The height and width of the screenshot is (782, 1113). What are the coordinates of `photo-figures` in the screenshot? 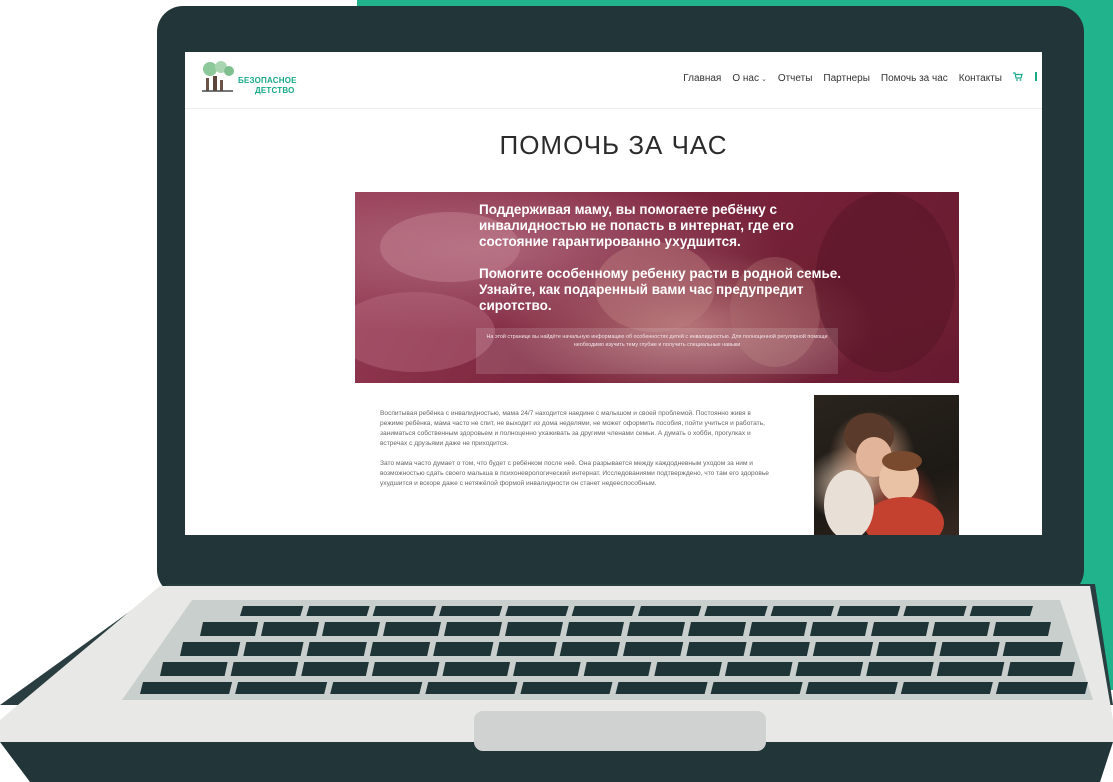 It's located at (884, 474).